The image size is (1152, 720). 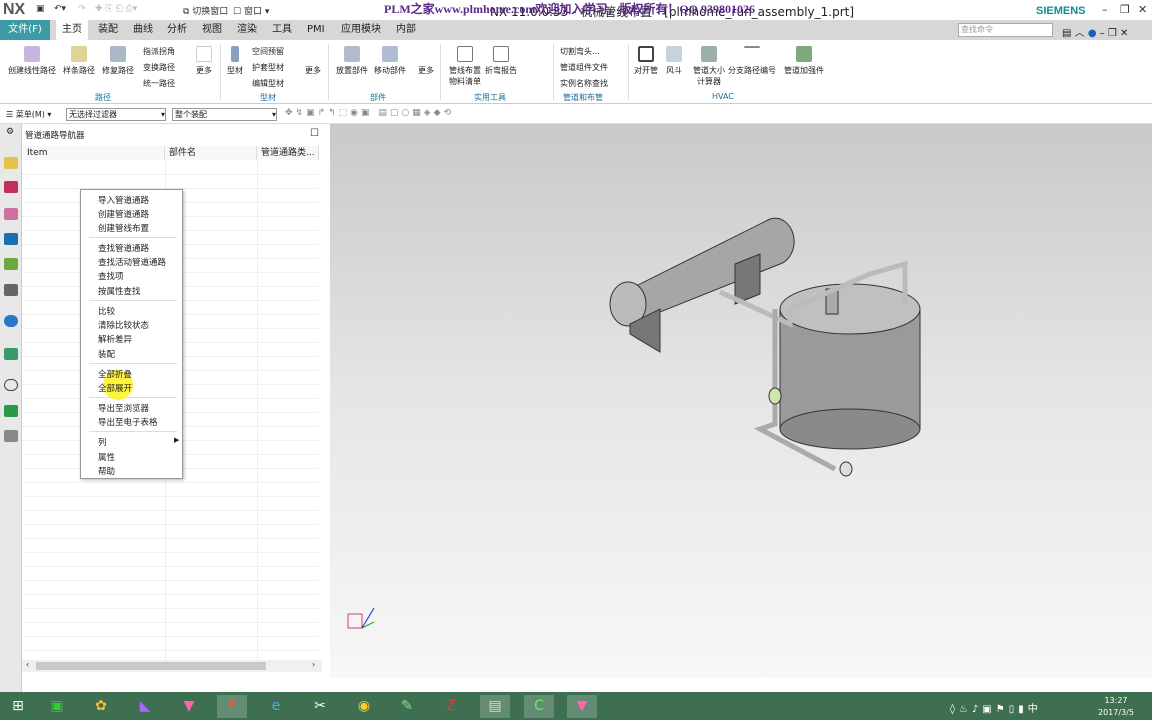 I want to click on selection-tool-icons: ✥↯▣↱↰⬚◉▣ ▤▢○▦◈◆⟲, so click(x=369, y=113).